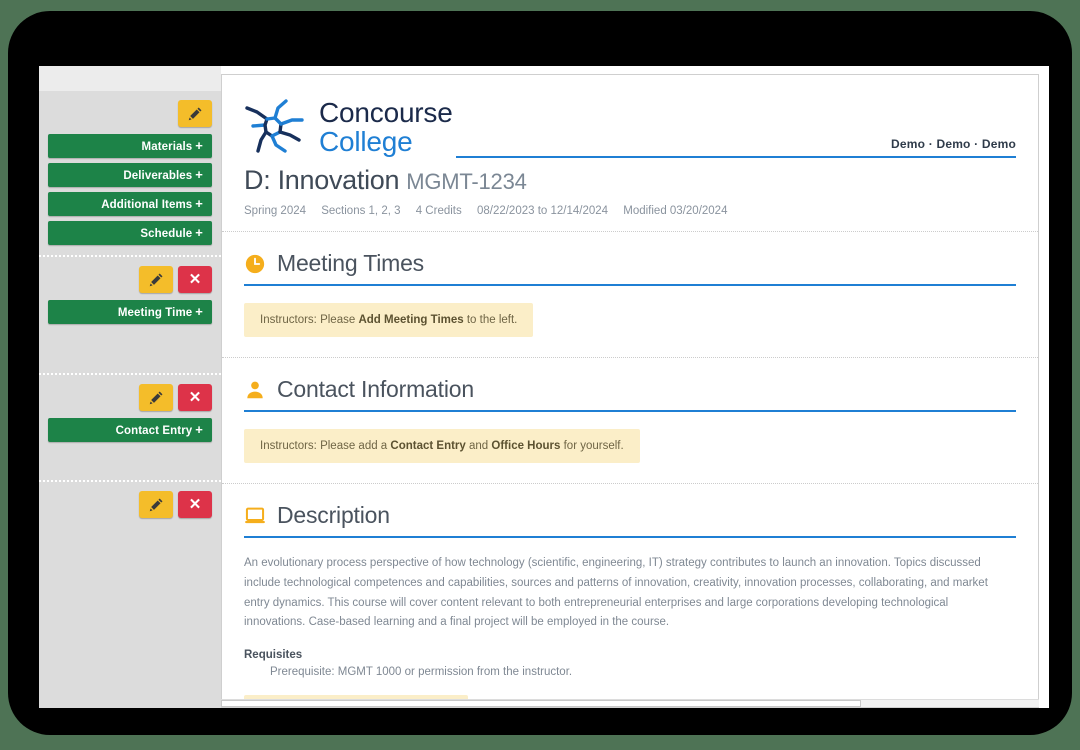 This screenshot has height=750, width=1080. What do you see at coordinates (375, 389) in the screenshot?
I see `section-title: Contact Information` at bounding box center [375, 389].